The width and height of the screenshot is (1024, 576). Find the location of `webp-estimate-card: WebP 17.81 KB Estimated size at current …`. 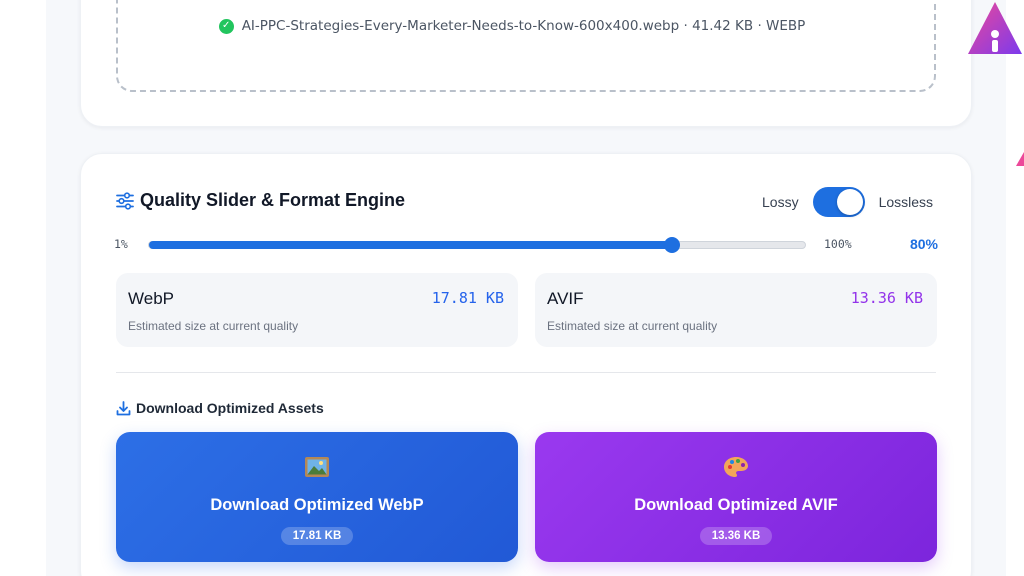

webp-estimate-card: WebP 17.81 KB Estimated size at current … is located at coordinates (317, 310).